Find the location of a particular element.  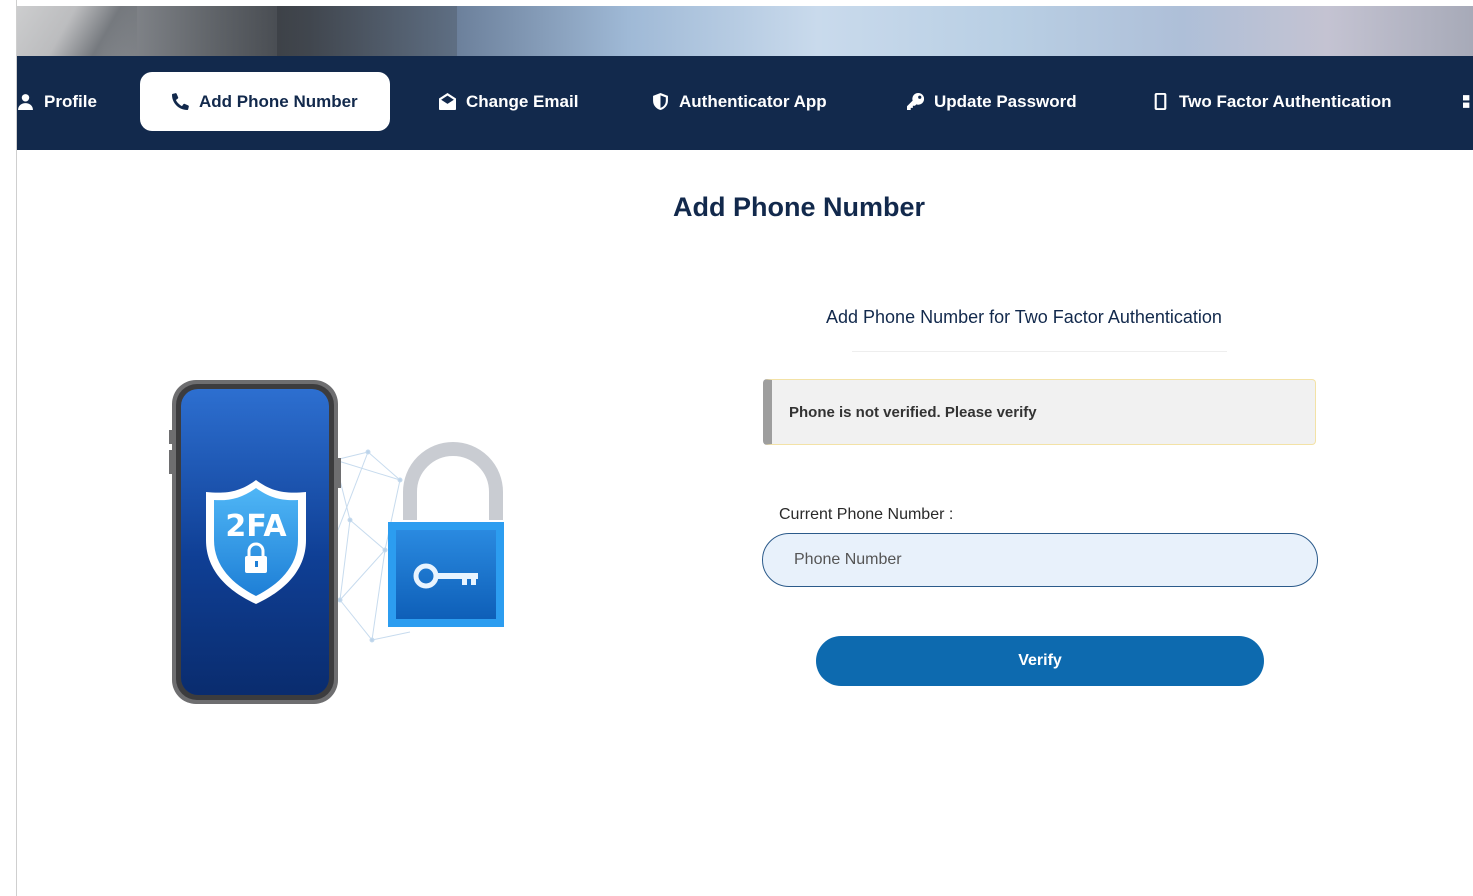

tab-add-phone-number: Add Phone Number is located at coordinates (265, 101).